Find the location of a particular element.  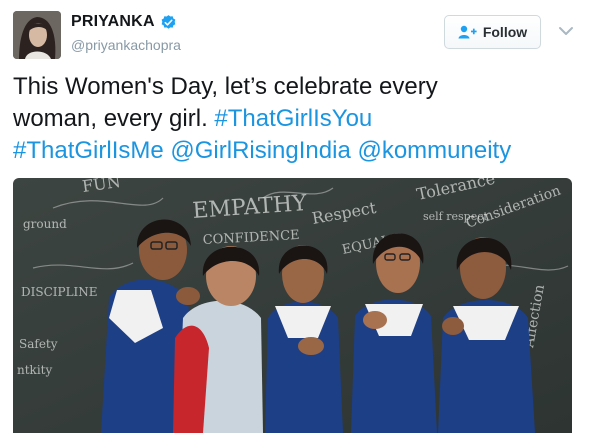

user-handle: @priyankachopra is located at coordinates (126, 45).